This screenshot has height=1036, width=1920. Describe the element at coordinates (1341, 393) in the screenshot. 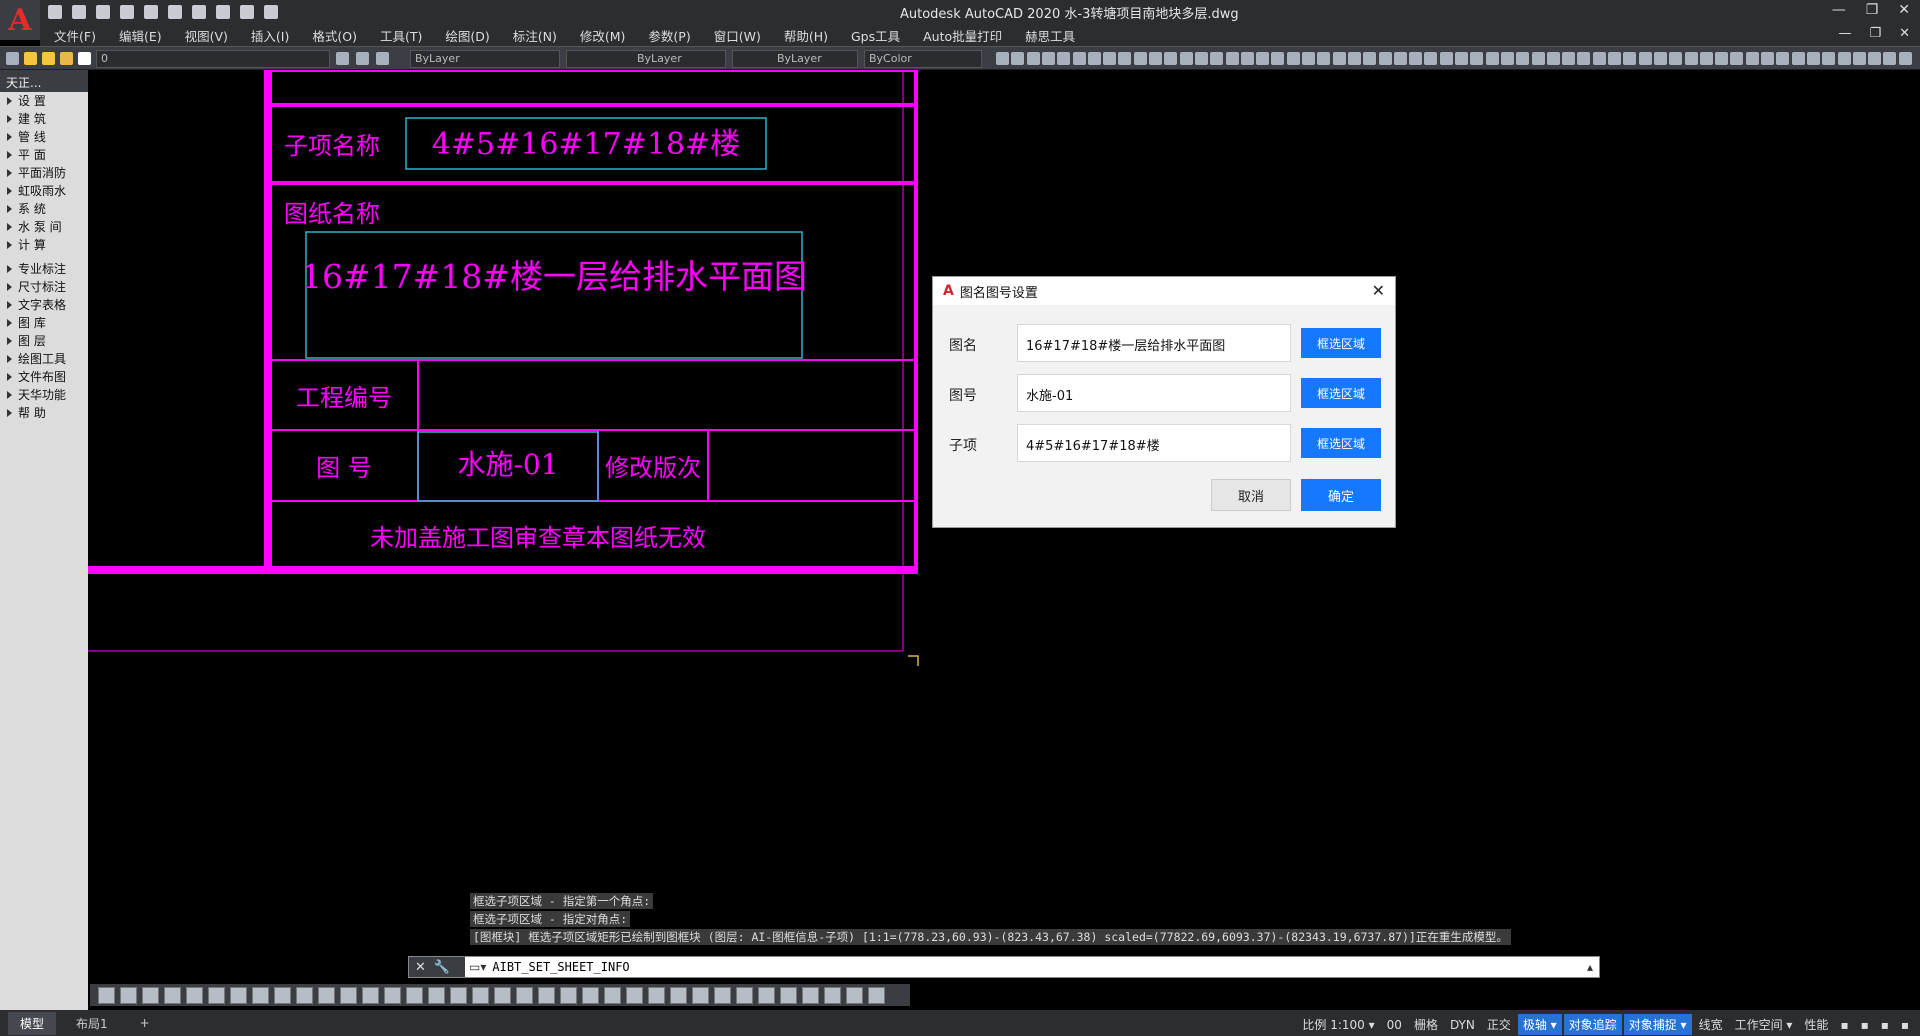

I see `sheet-no-select-area-button: 框选区域` at that location.